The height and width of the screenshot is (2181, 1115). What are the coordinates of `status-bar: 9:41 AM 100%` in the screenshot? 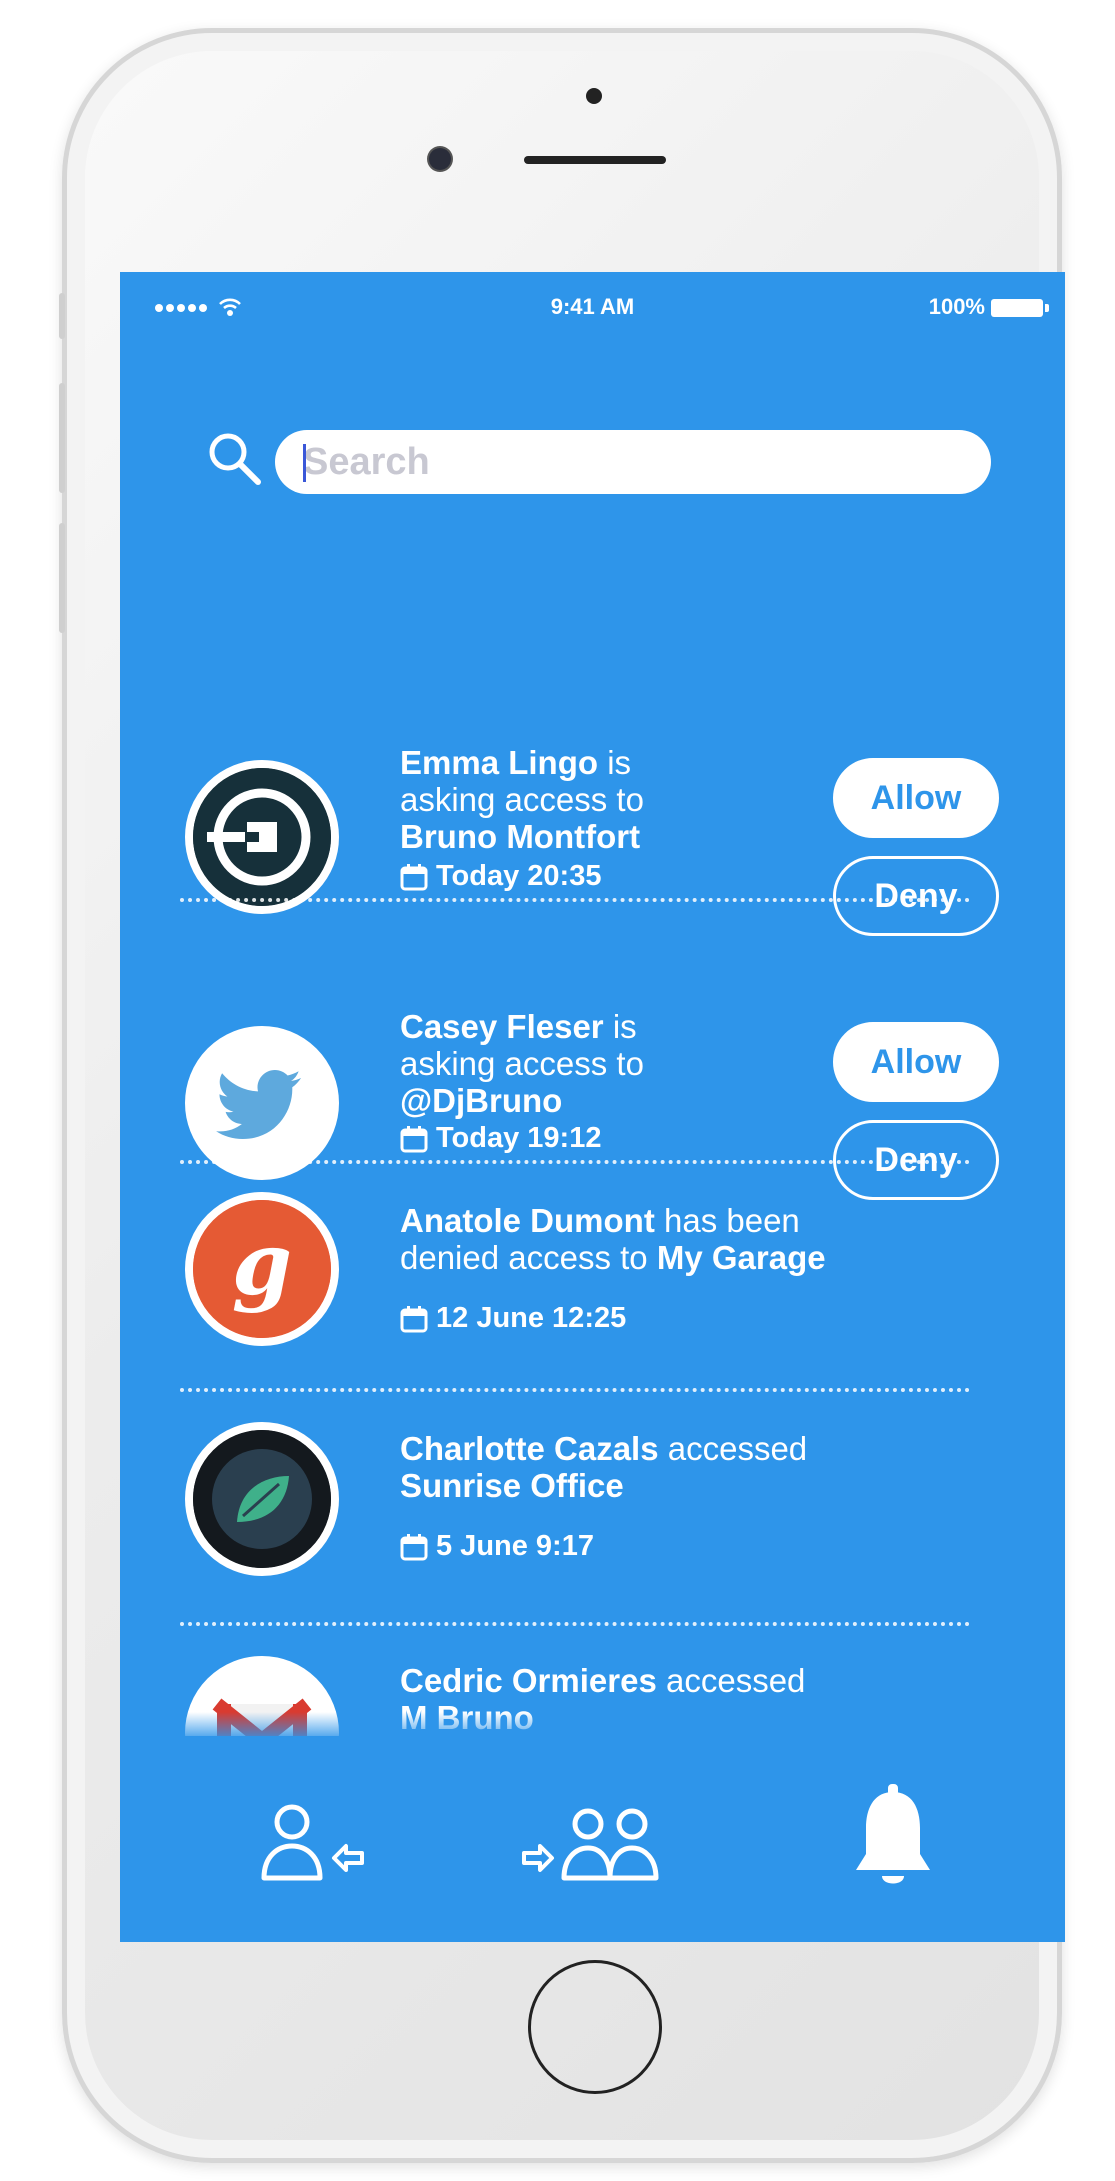 It's located at (592, 308).